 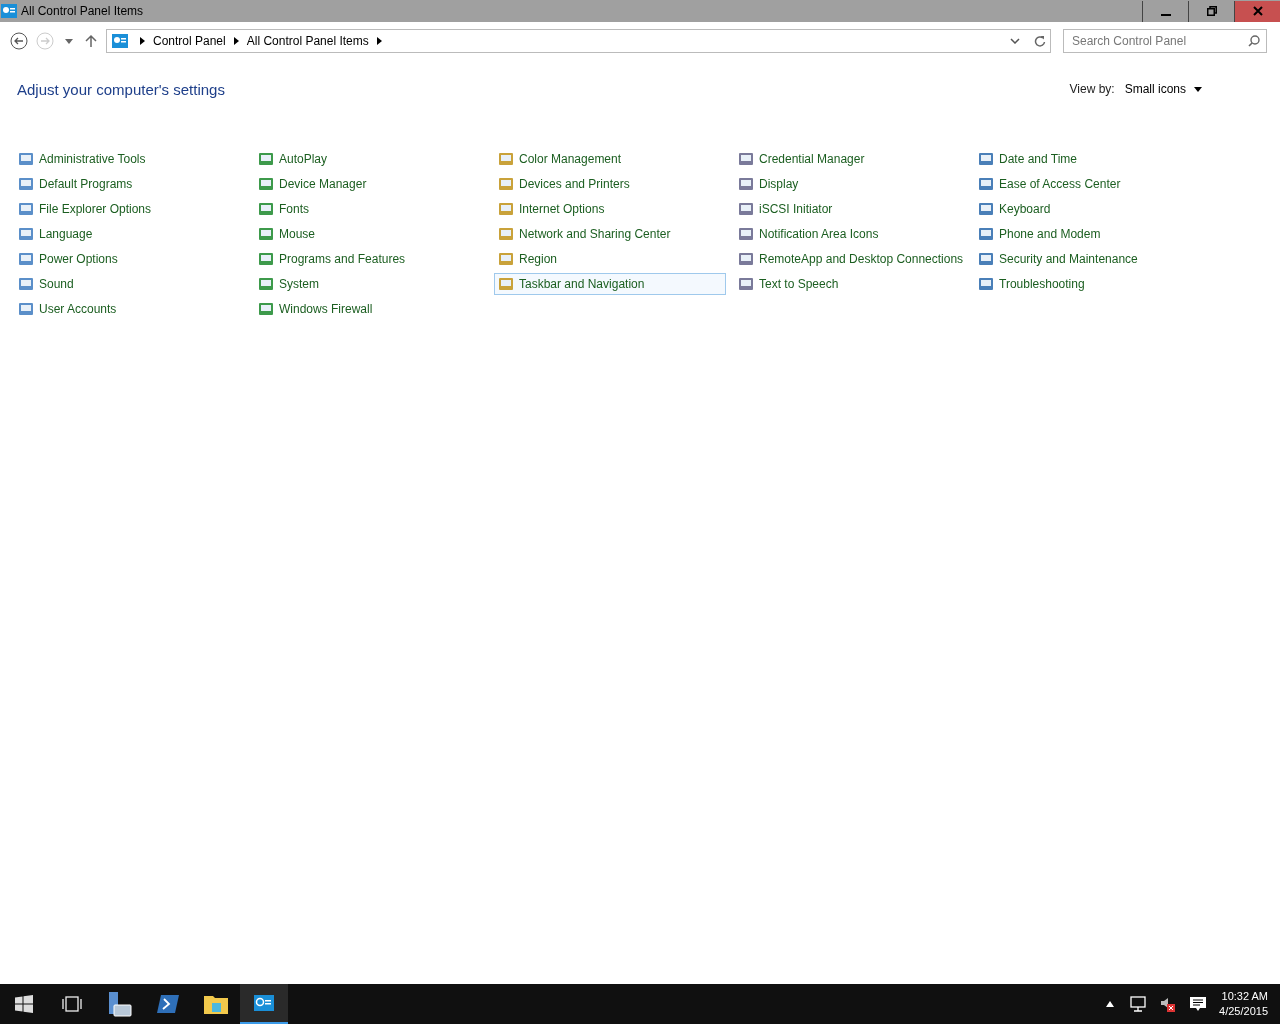 What do you see at coordinates (370, 159) in the screenshot?
I see `control-panel-item: AutoPlay` at bounding box center [370, 159].